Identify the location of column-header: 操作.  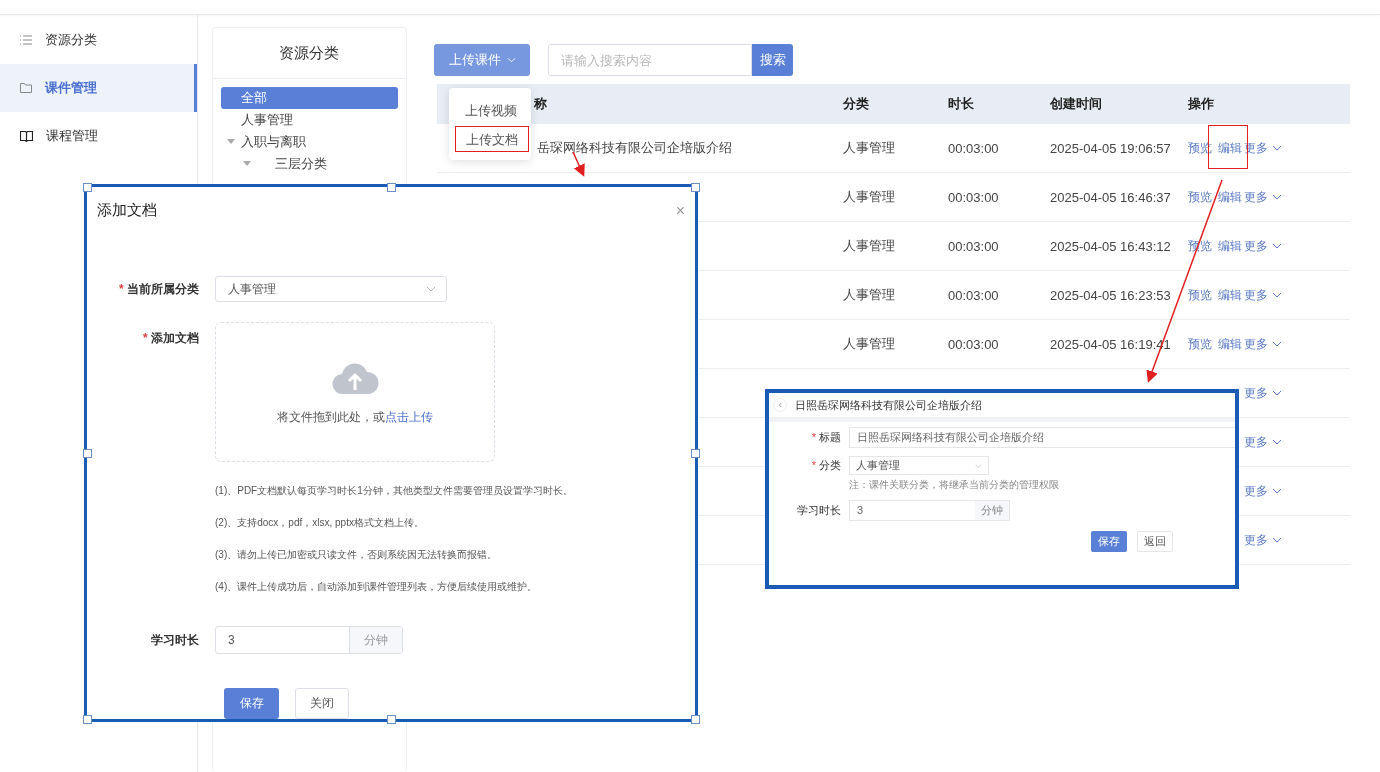
(1201, 103).